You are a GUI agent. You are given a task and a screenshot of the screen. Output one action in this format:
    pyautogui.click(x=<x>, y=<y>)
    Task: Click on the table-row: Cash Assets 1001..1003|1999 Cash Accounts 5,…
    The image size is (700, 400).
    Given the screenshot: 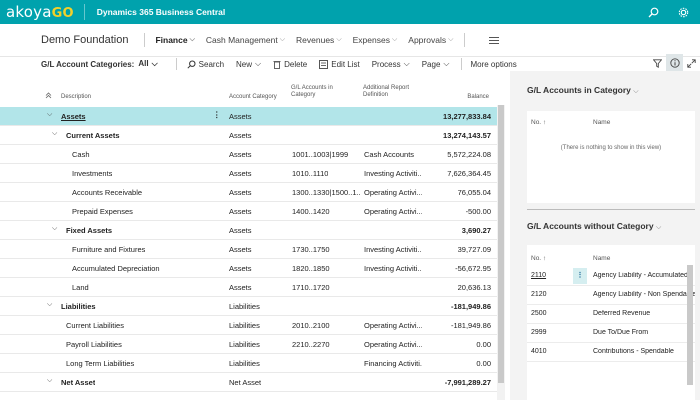 What is the action you would take?
    pyautogui.click(x=248, y=154)
    